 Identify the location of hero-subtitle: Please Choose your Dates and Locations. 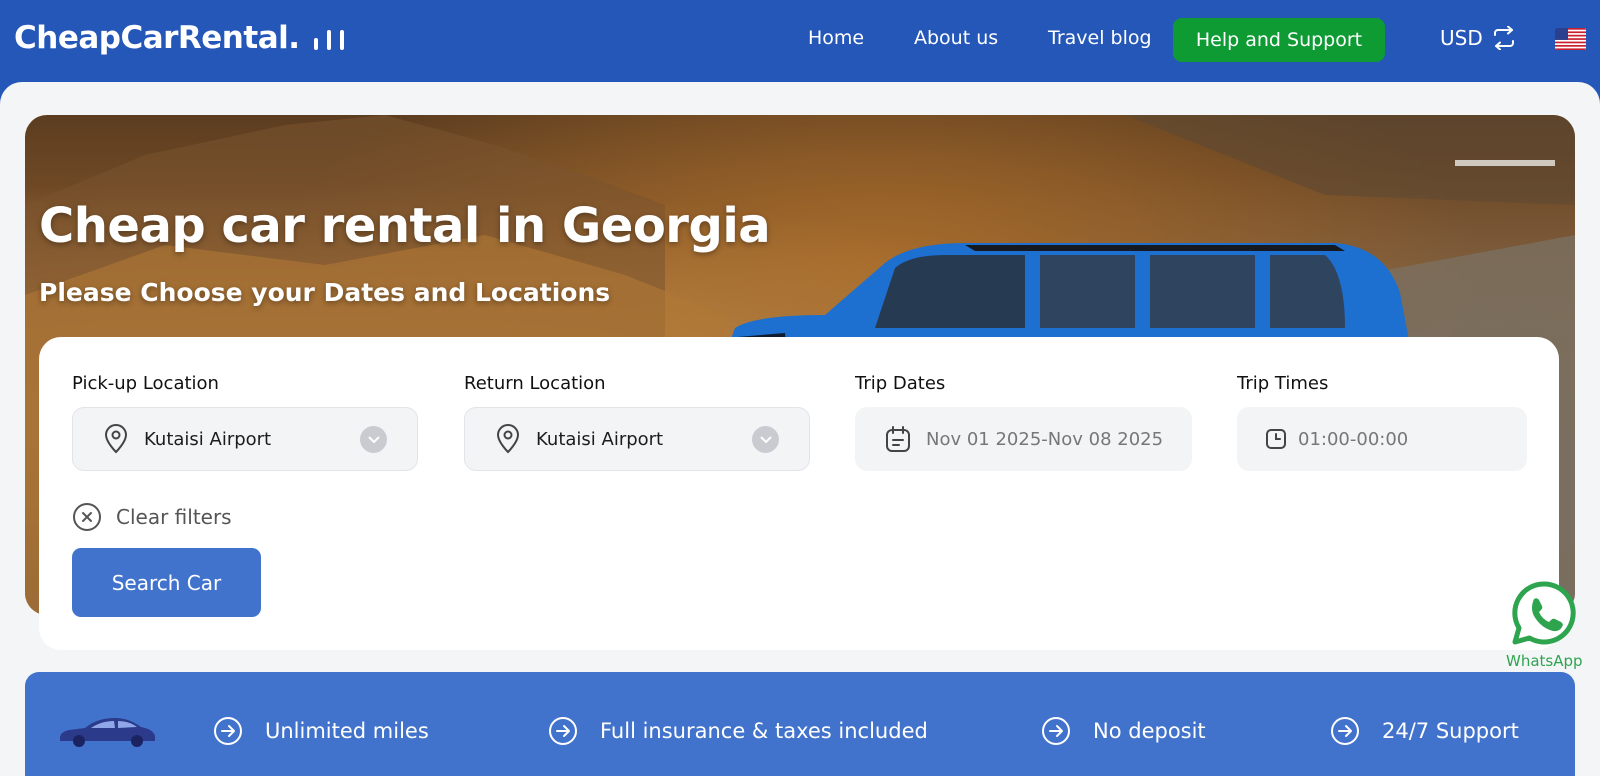
(325, 292).